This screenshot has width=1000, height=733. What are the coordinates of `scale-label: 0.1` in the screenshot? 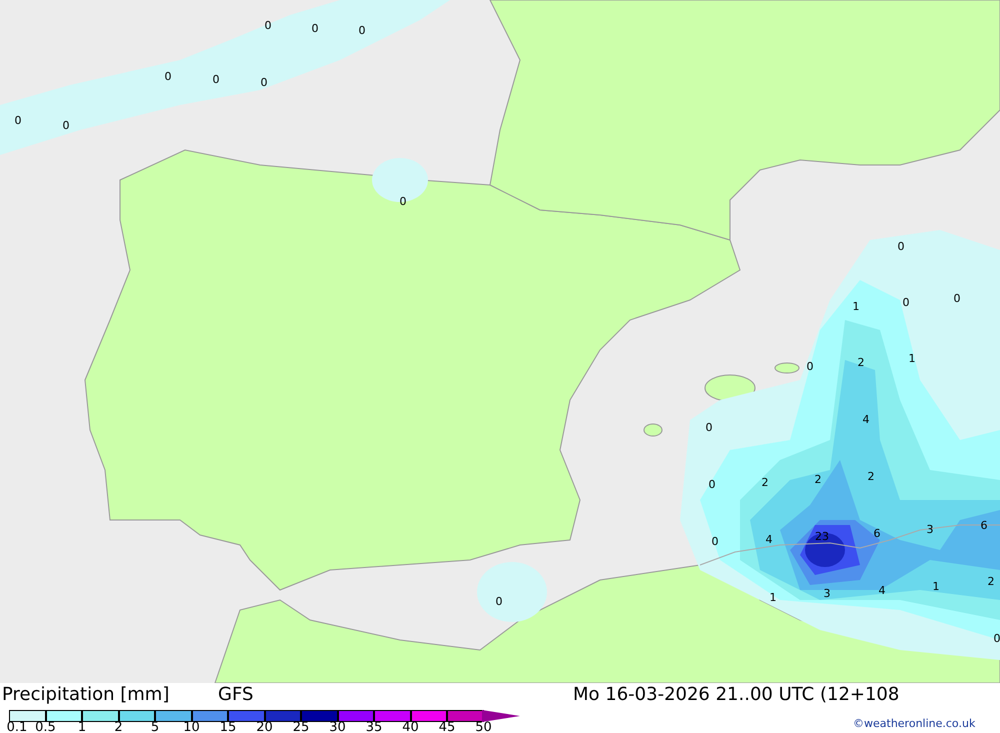 It's located at (17, 727).